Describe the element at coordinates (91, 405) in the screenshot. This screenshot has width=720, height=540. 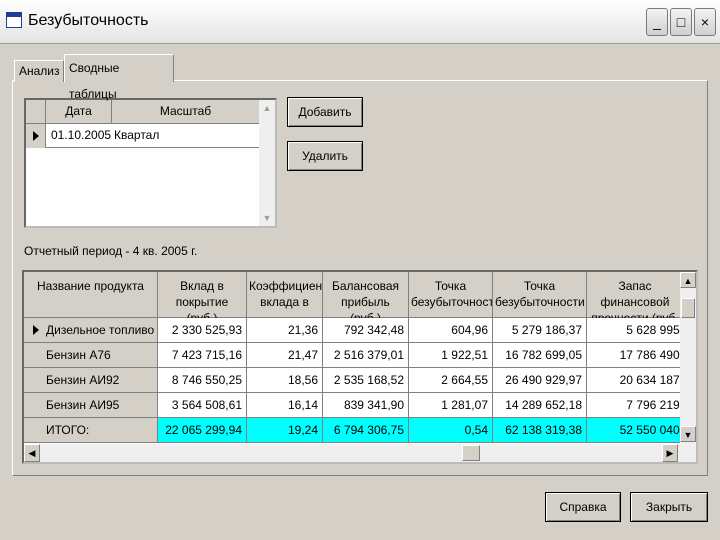
I see `row-product-name: Бензин АИ95` at that location.